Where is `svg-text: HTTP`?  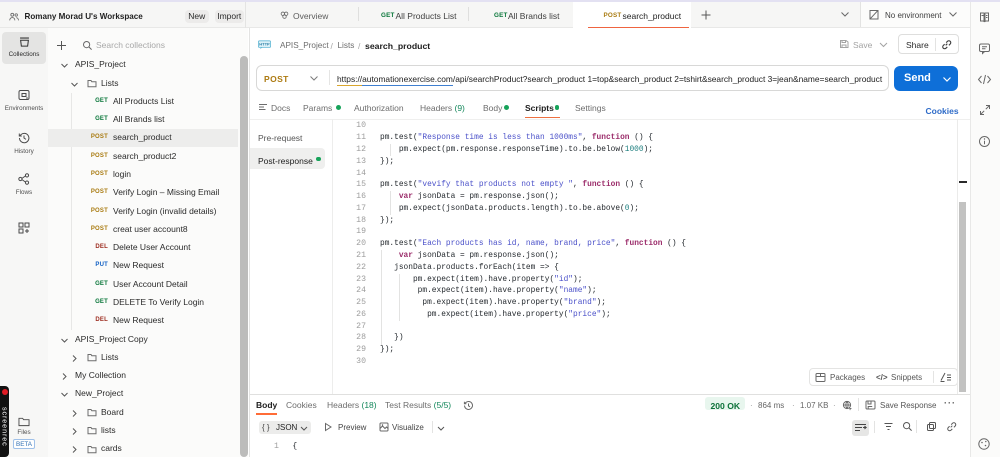 svg-text: HTTP is located at coordinates (264, 44).